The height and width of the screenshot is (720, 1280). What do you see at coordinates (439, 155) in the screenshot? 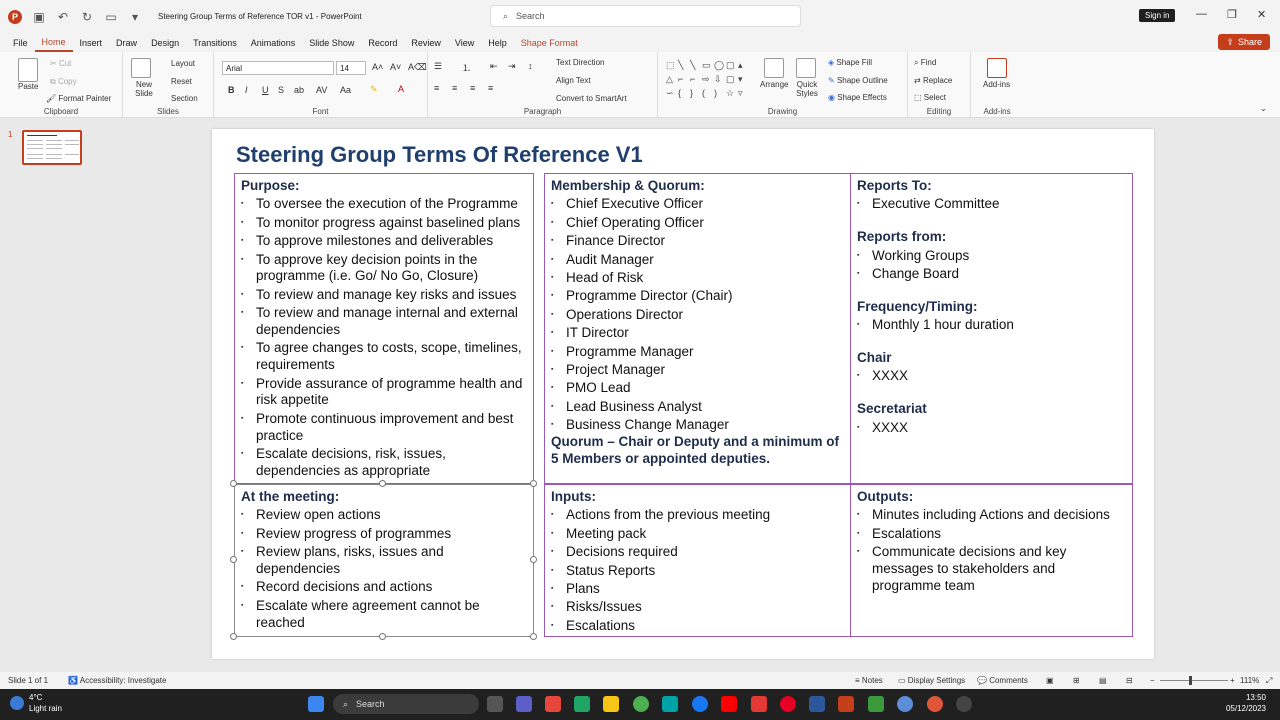
I see `slide-title: Steering Group Terms Of Reference V1` at bounding box center [439, 155].